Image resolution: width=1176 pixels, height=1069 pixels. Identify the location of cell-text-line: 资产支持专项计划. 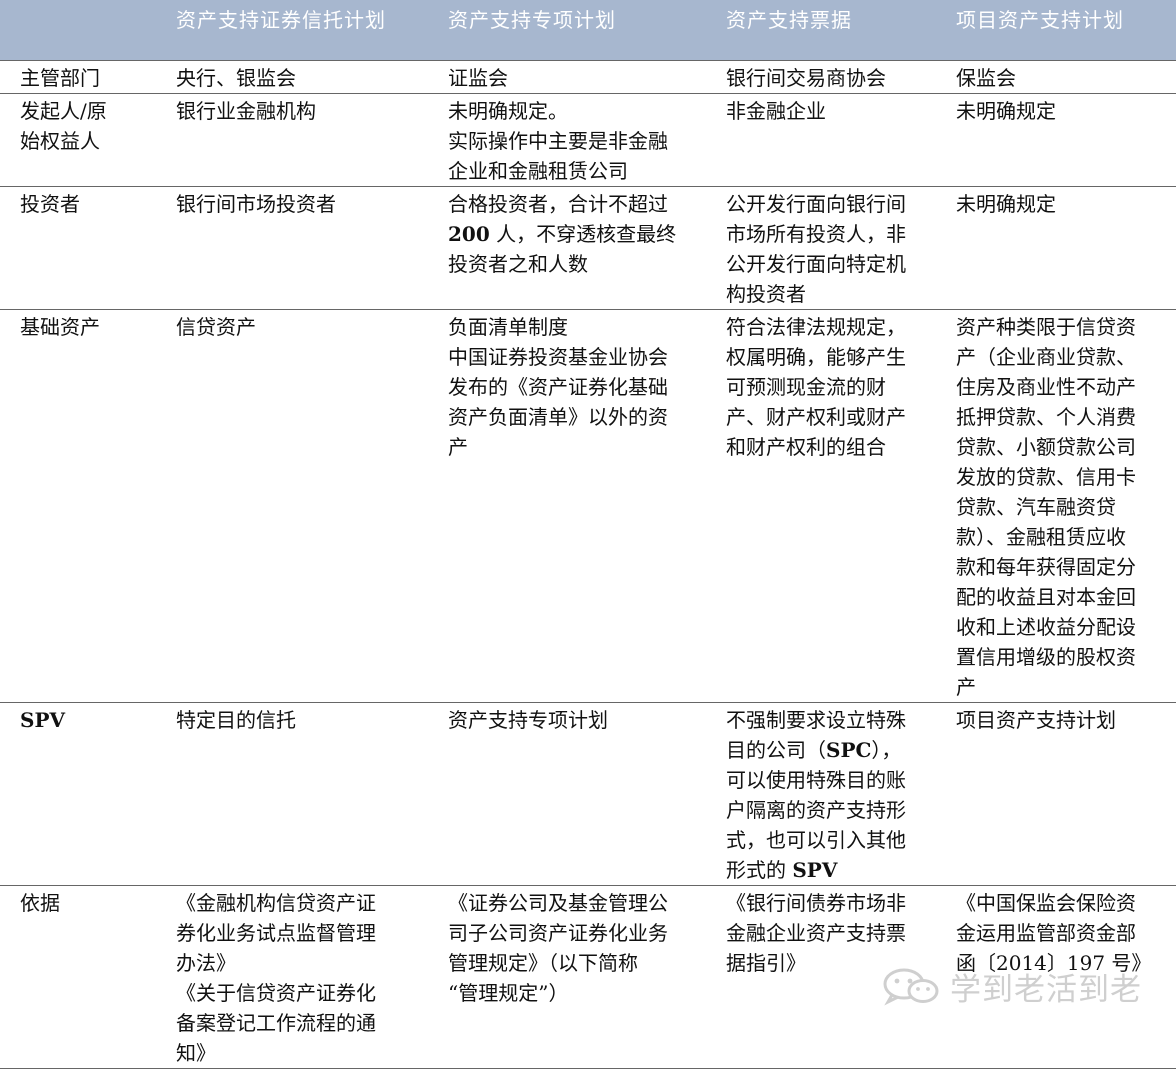
(528, 719).